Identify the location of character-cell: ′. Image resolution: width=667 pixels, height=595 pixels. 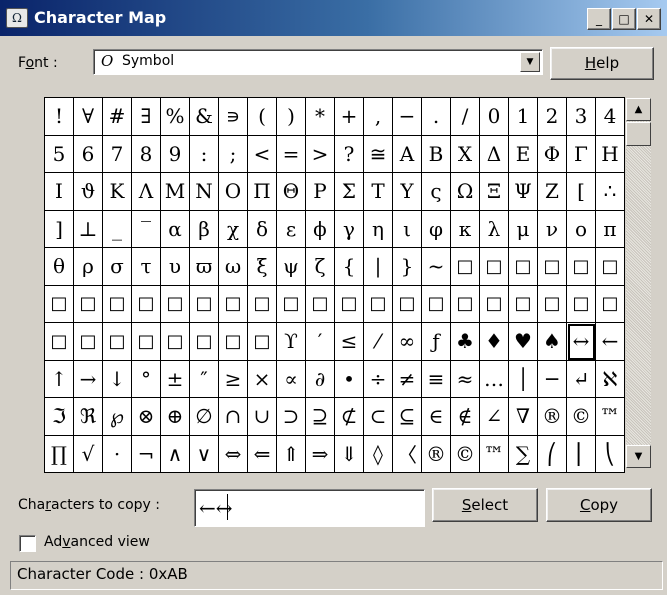
(320, 342).